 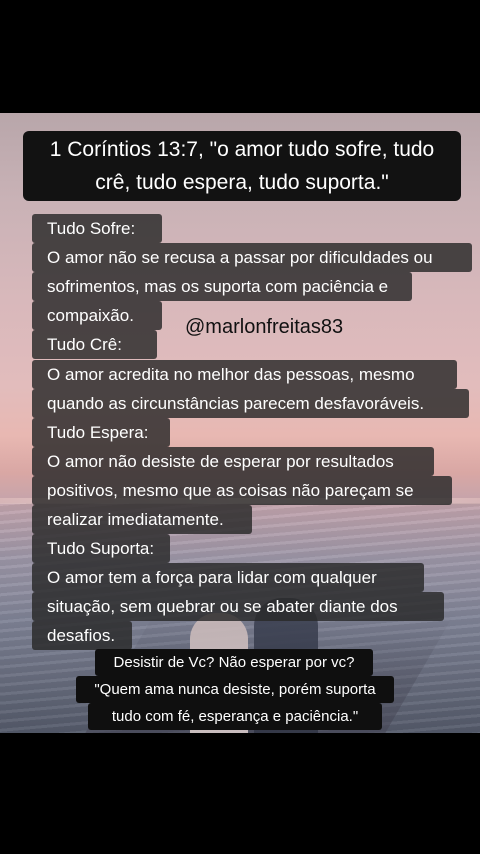 What do you see at coordinates (101, 548) in the screenshot?
I see `heading-tudo-suporta: Tudo Suporta:` at bounding box center [101, 548].